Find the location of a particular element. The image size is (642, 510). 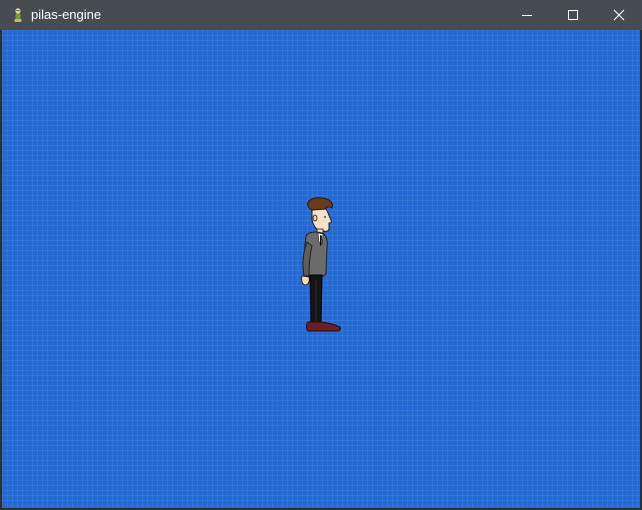

close-button is located at coordinates (619, 15).